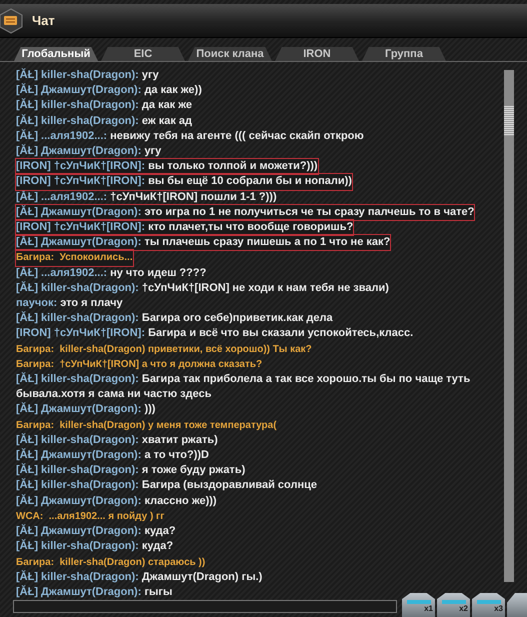 The image size is (527, 617). Describe the element at coordinates (116, 501) in the screenshot. I see `chat-message: [ĂŁ] Джамшут(Dragon): классно же)))` at that location.